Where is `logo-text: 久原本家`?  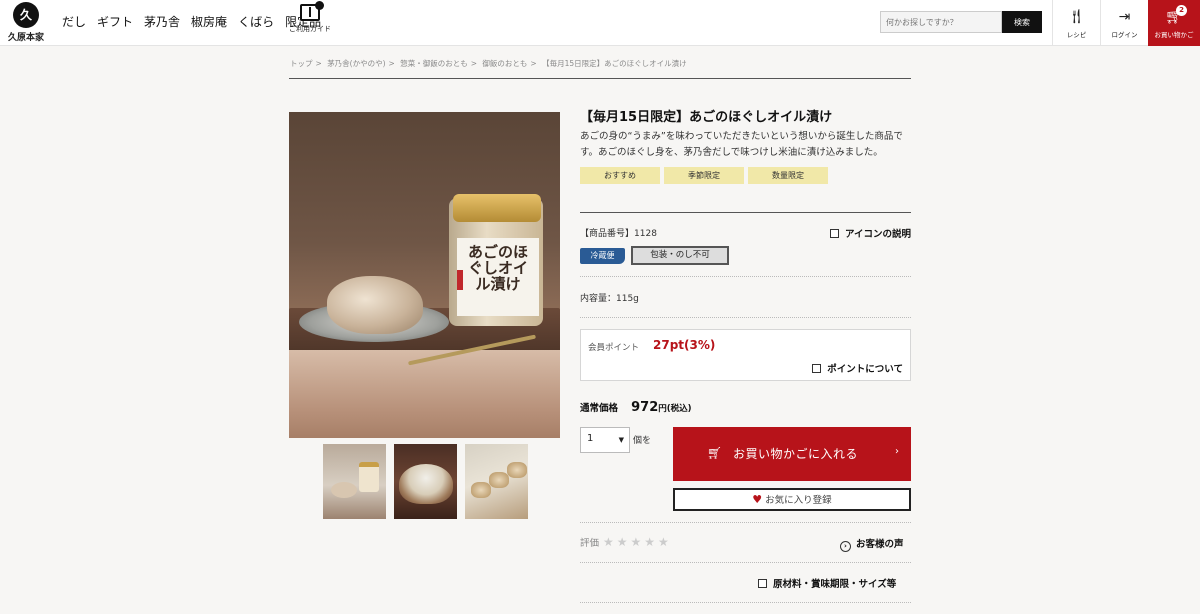
logo-text: 久原本家 is located at coordinates (25, 38).